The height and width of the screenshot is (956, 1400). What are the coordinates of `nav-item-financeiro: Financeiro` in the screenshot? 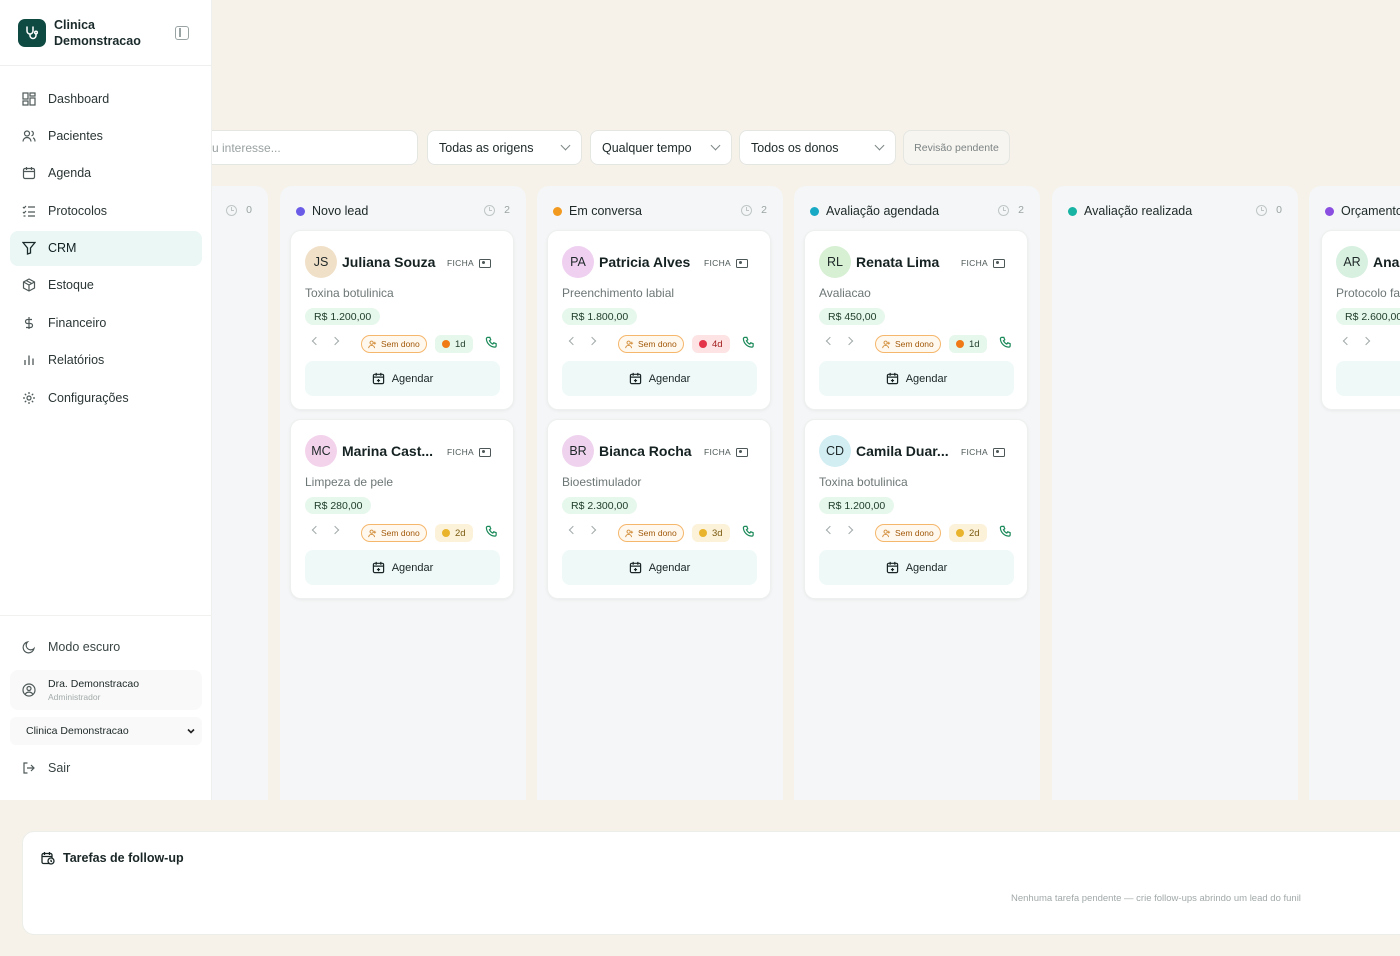 It's located at (106, 322).